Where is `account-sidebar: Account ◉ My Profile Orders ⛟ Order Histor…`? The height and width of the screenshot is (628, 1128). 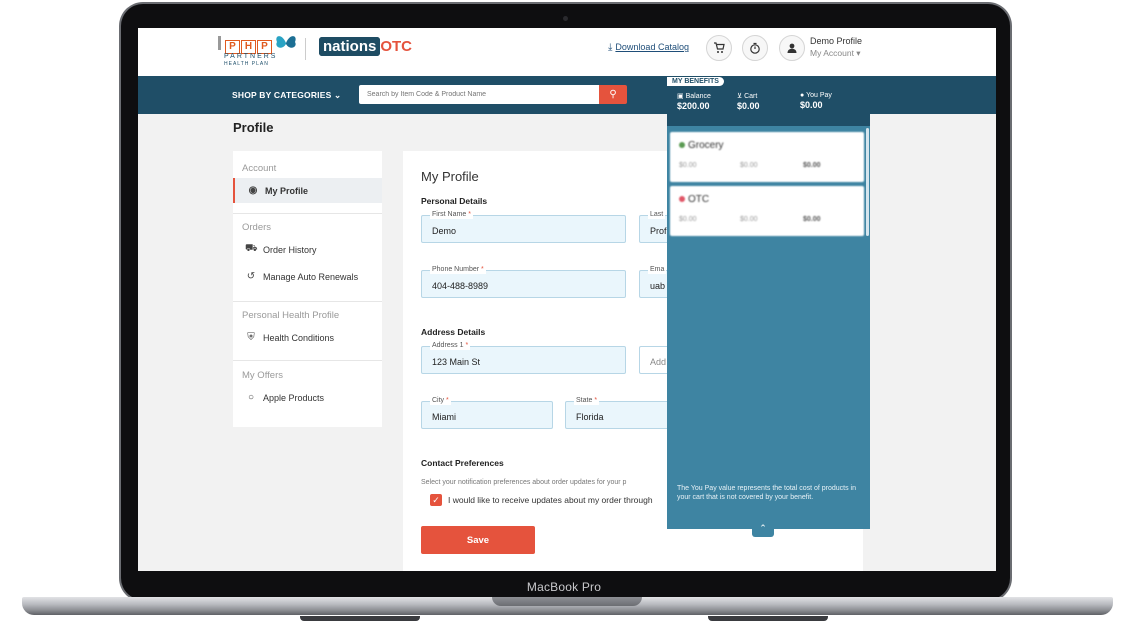
account-sidebar: Account ◉ My Profile Orders ⛟ Order Histor… is located at coordinates (307, 289).